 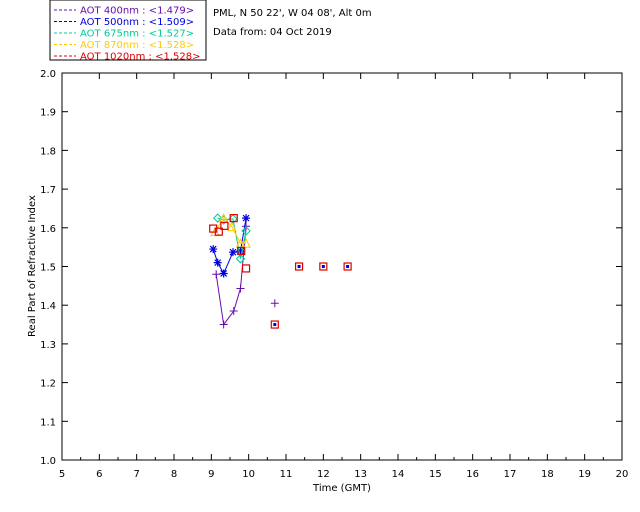 What do you see at coordinates (137, 34) in the screenshot?
I see `legend-entry: AOT 675nm : <1.527>` at bounding box center [137, 34].